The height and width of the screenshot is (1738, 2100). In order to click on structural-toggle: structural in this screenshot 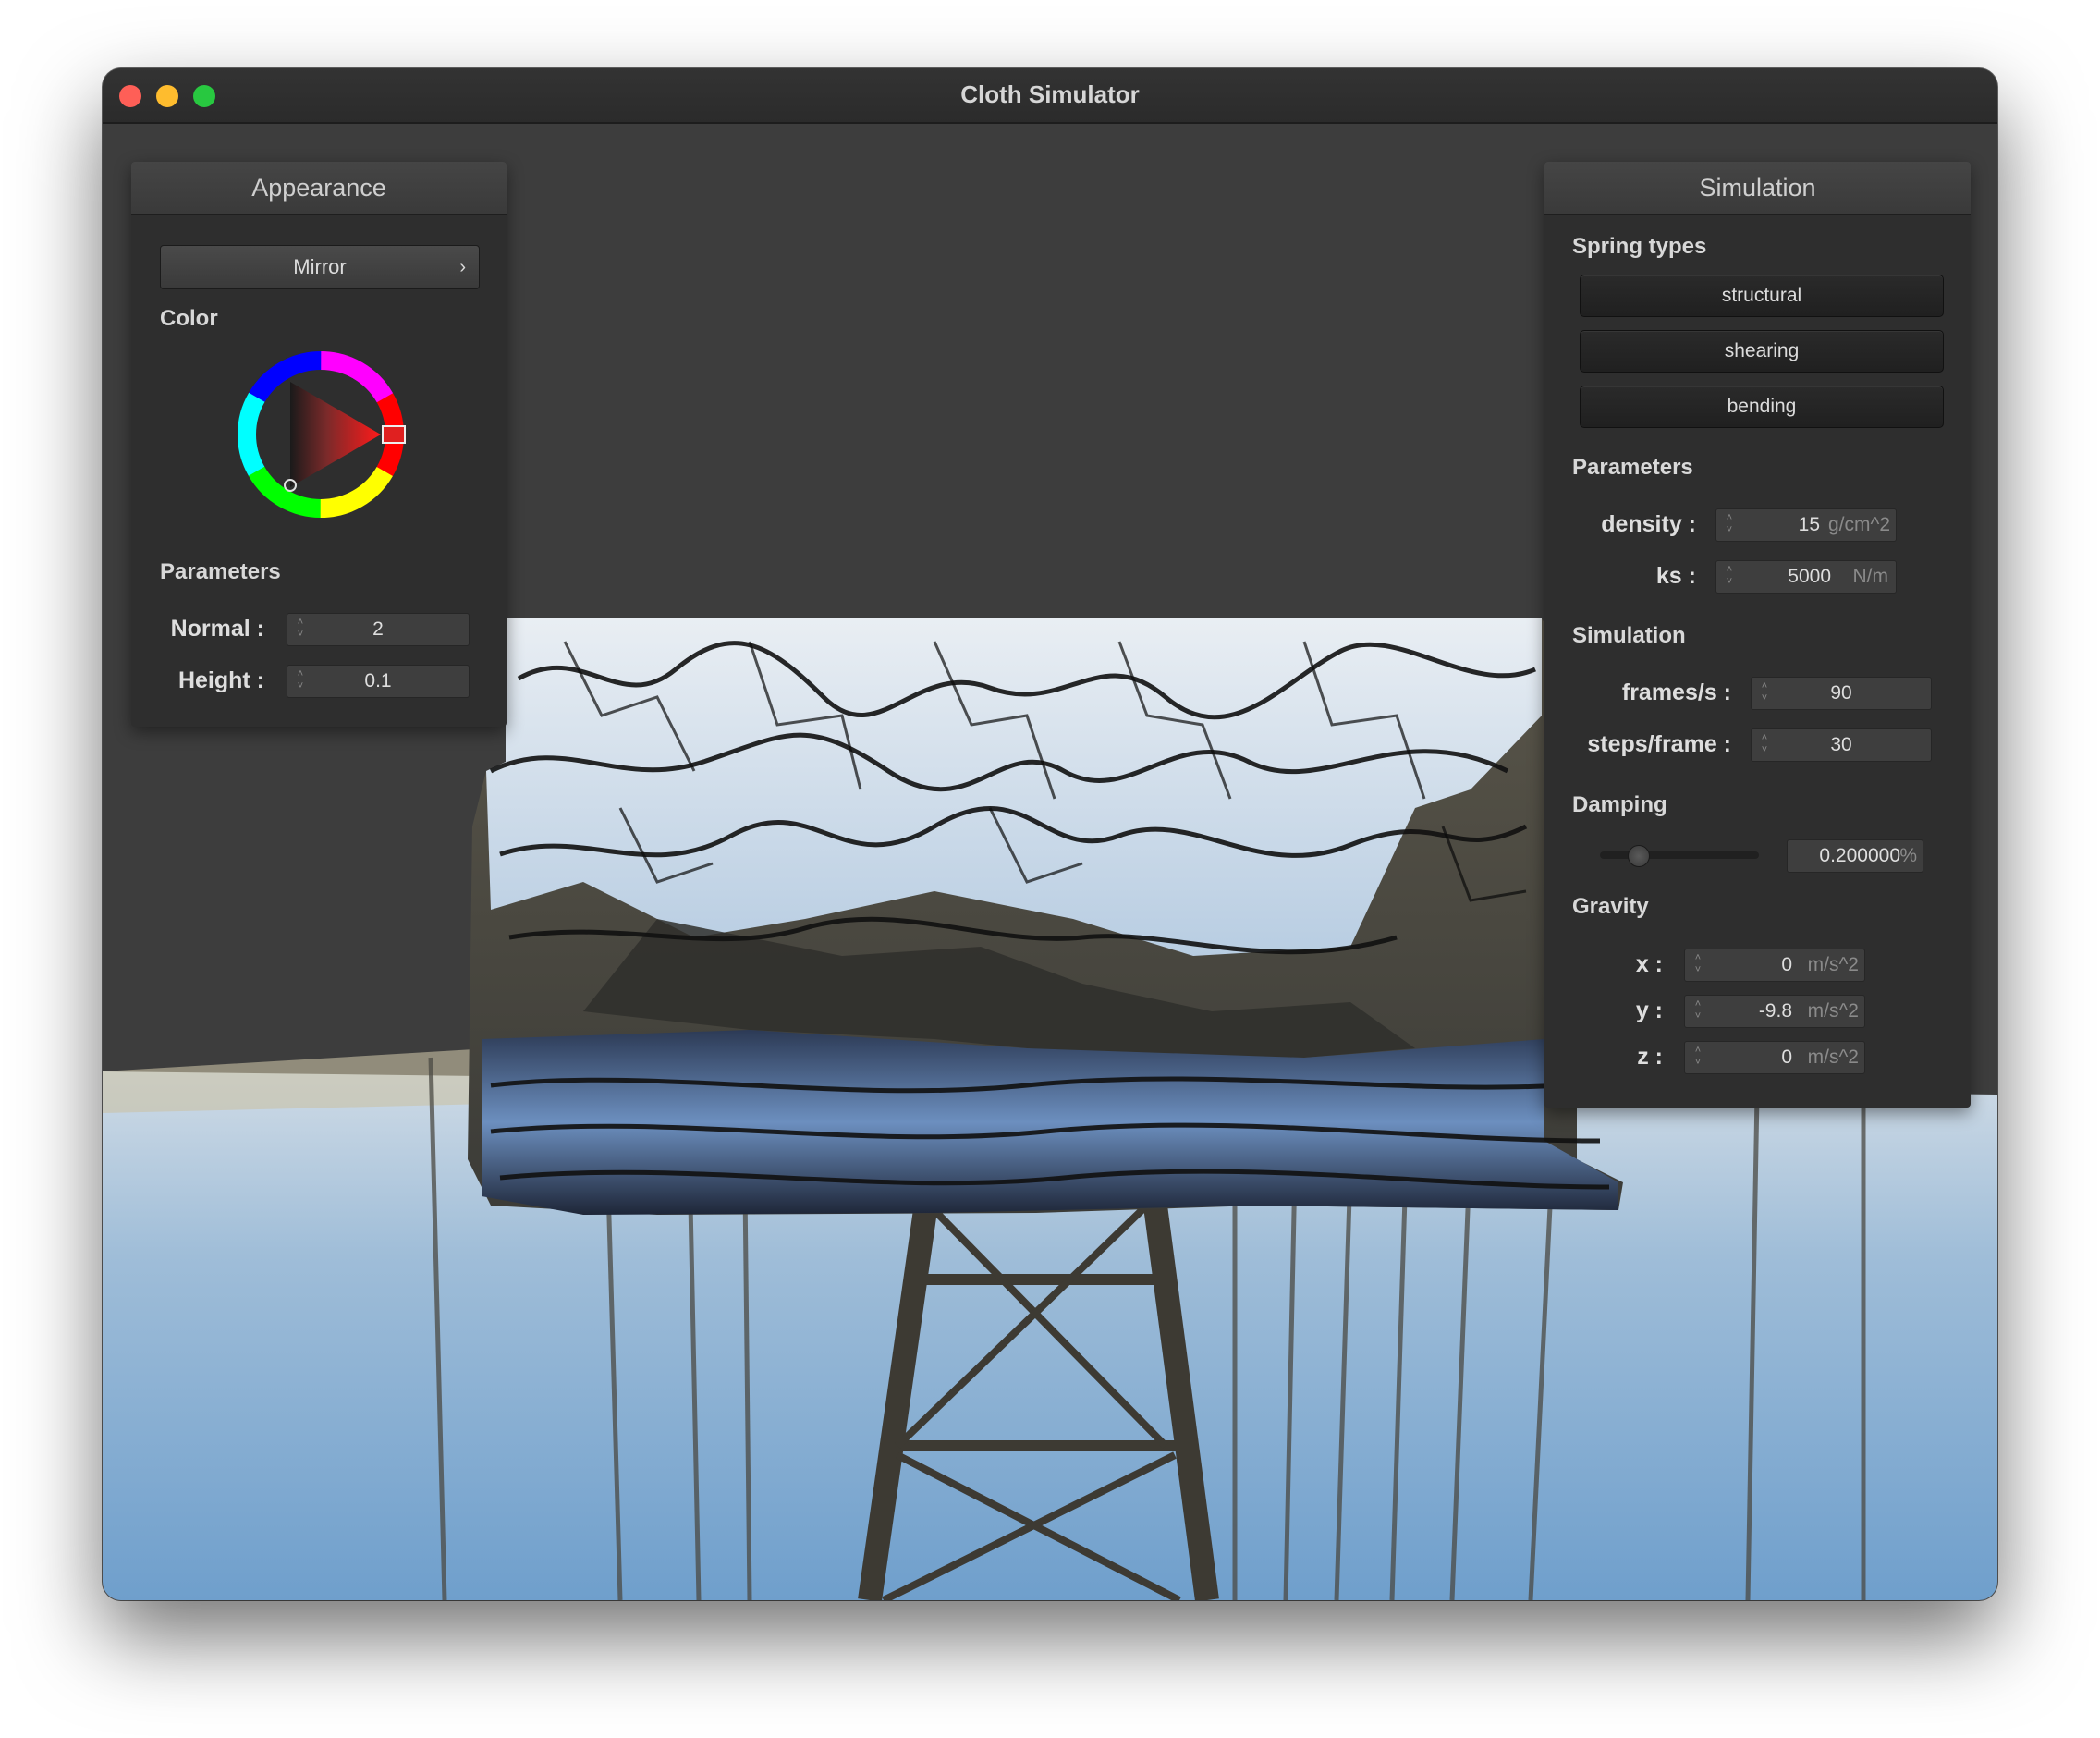, I will do `click(1762, 296)`.